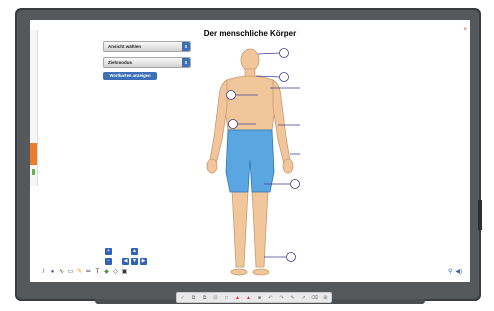 This screenshot has width=494, height=311. Describe the element at coordinates (205, 298) in the screenshot. I see `duplicate-icon: ⧉` at that location.